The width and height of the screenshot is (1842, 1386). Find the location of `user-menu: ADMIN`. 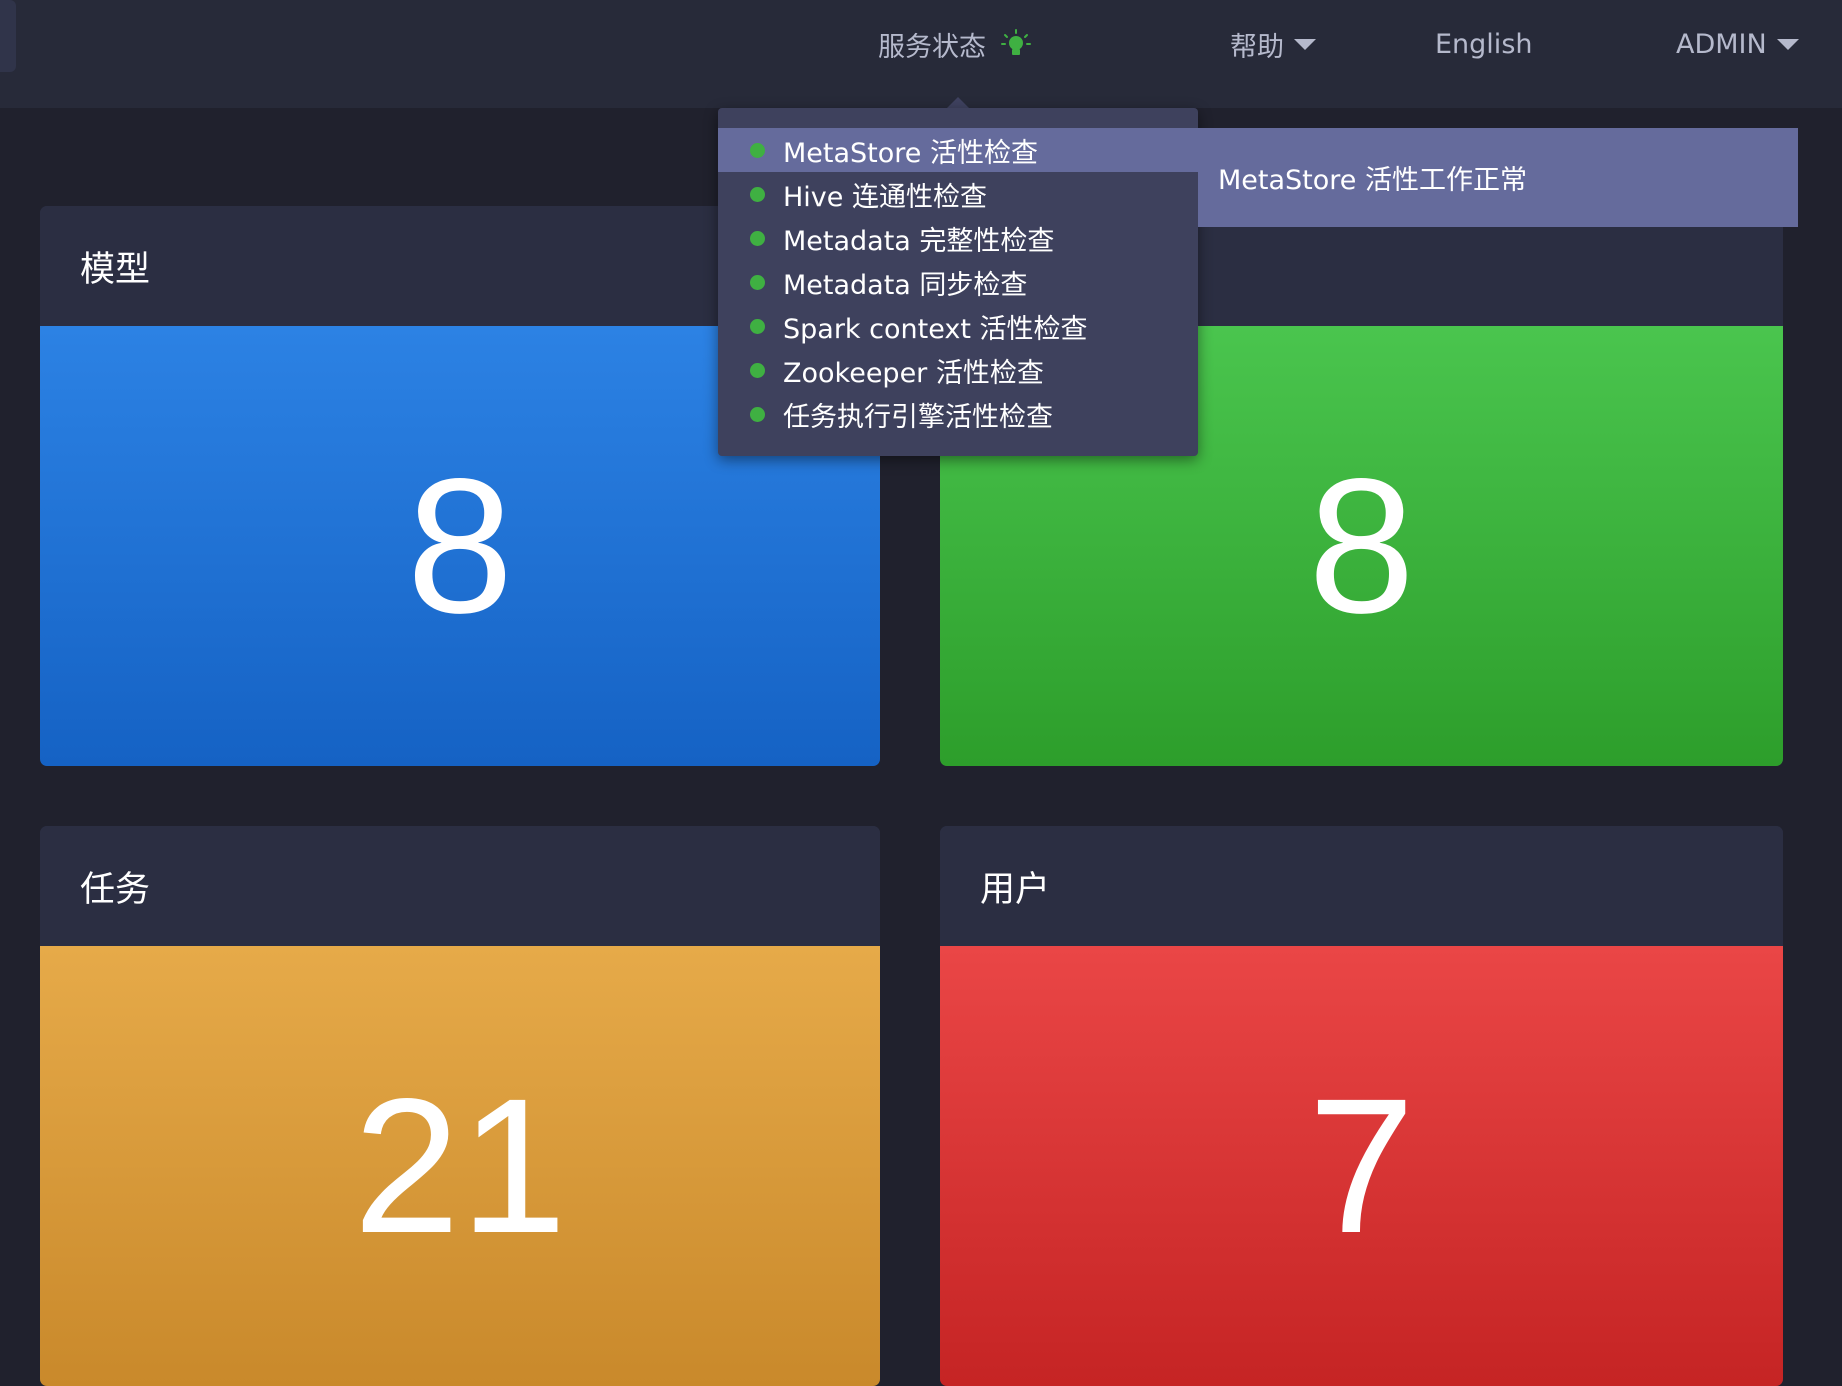

user-menu: ADMIN is located at coordinates (1737, 44).